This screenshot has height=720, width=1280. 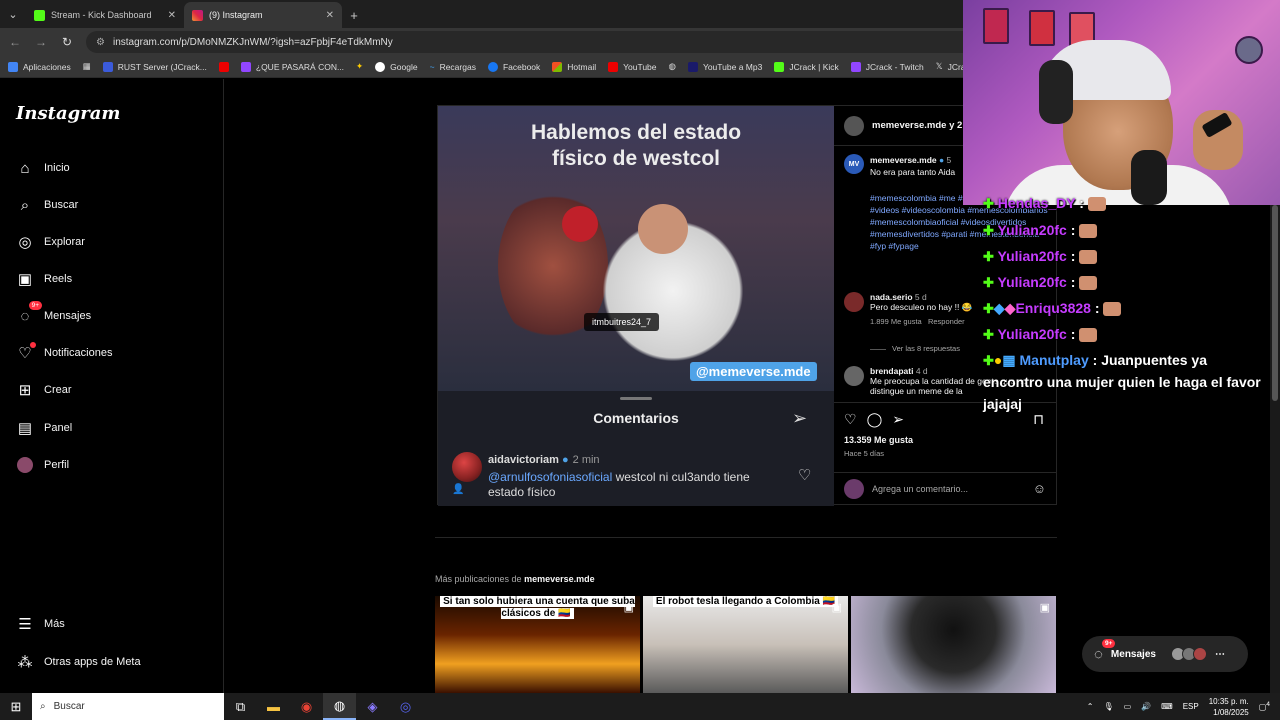 What do you see at coordinates (44, 390) in the screenshot?
I see `nav-crear: ⊞ Crear` at bounding box center [44, 390].